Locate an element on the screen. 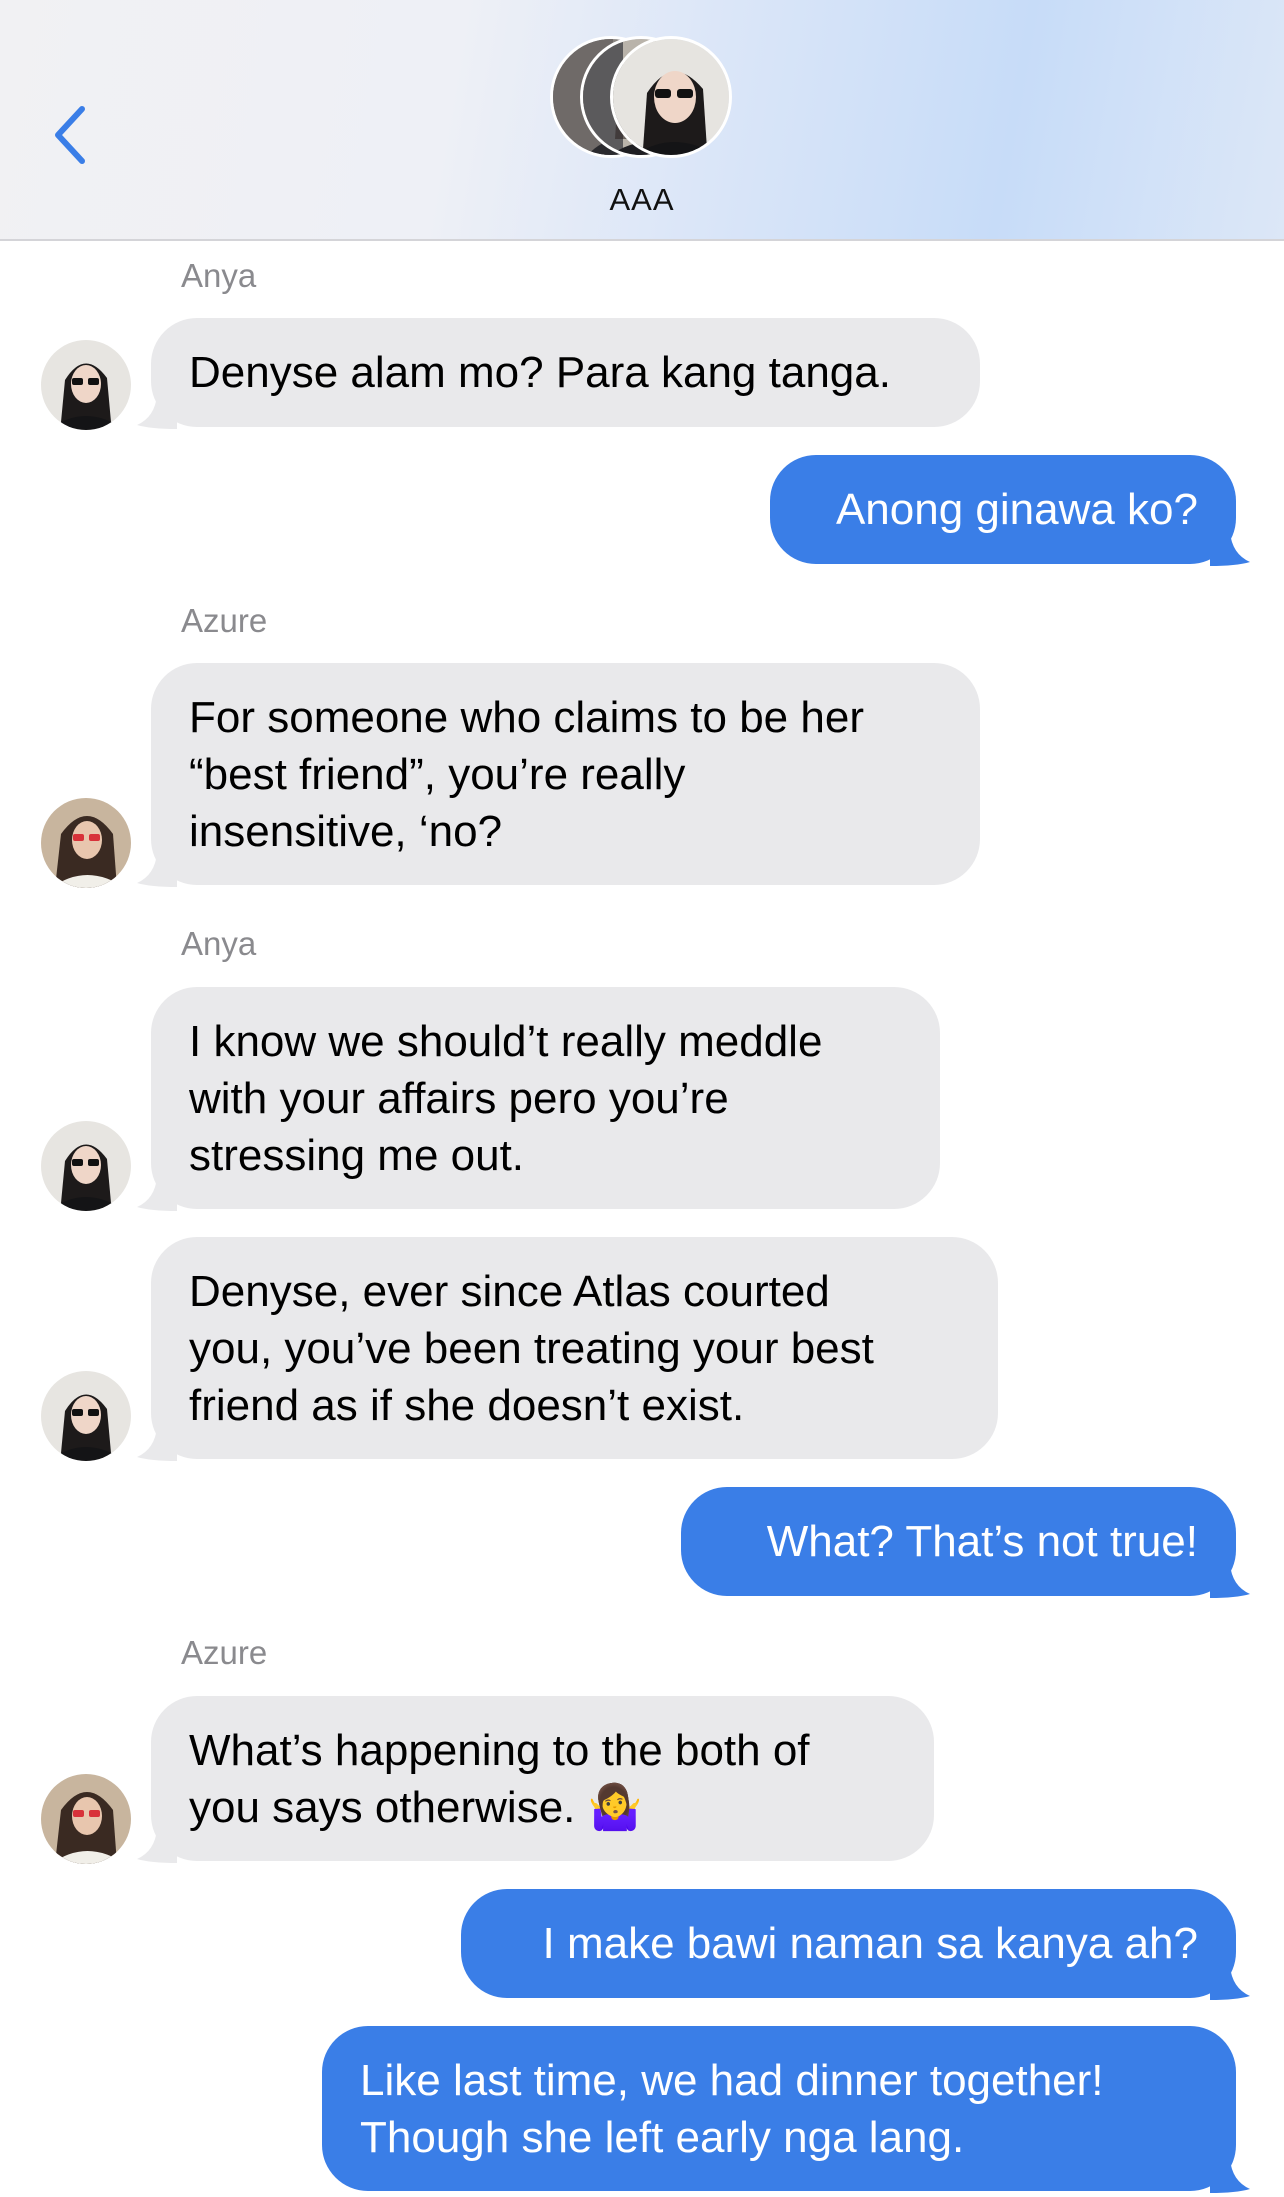  message-text-line: friend as if she doesn’t exist. is located at coordinates (467, 1405).